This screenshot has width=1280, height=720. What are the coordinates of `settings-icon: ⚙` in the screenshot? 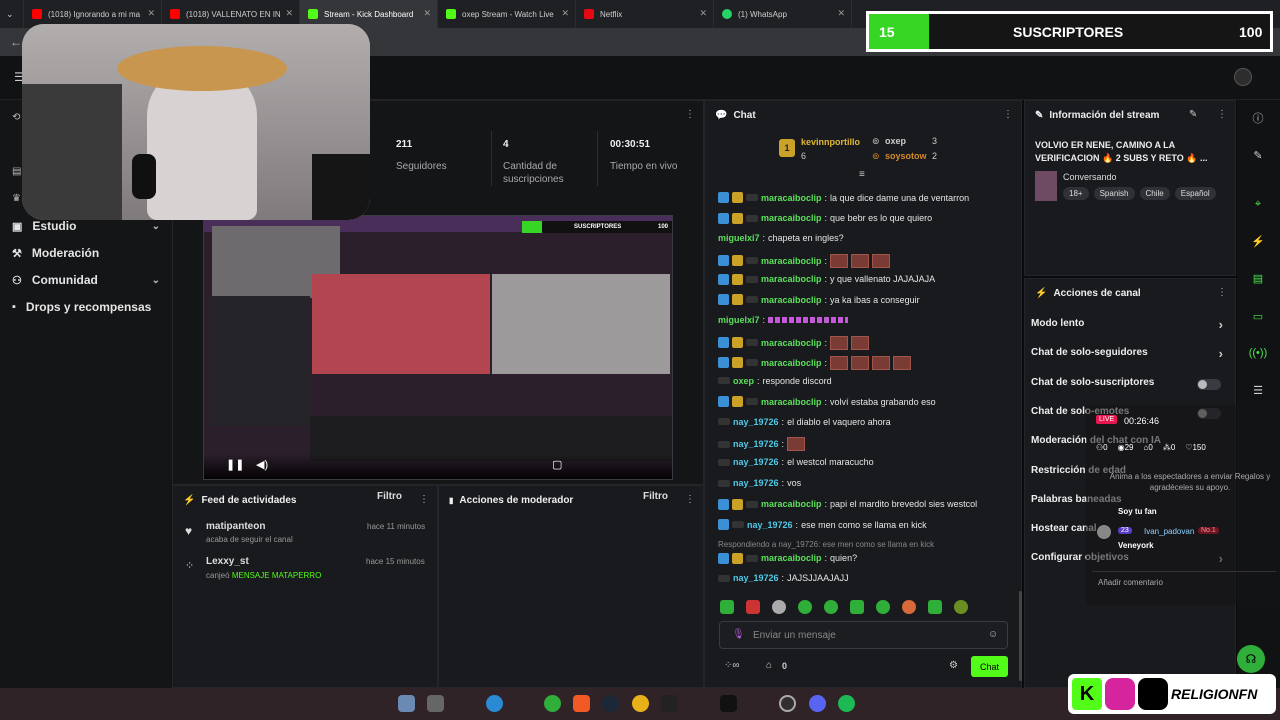 It's located at (953, 665).